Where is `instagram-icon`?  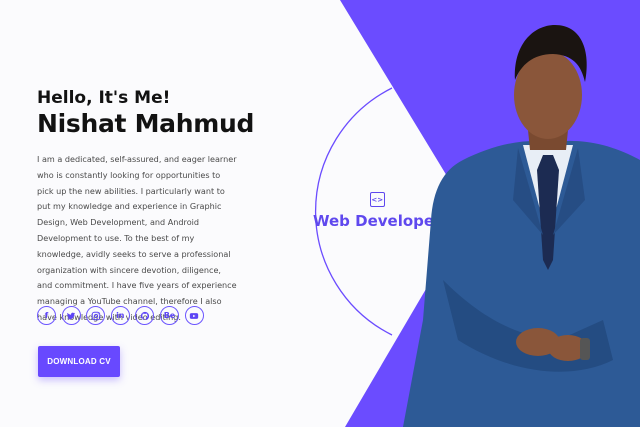 instagram-icon is located at coordinates (95, 315).